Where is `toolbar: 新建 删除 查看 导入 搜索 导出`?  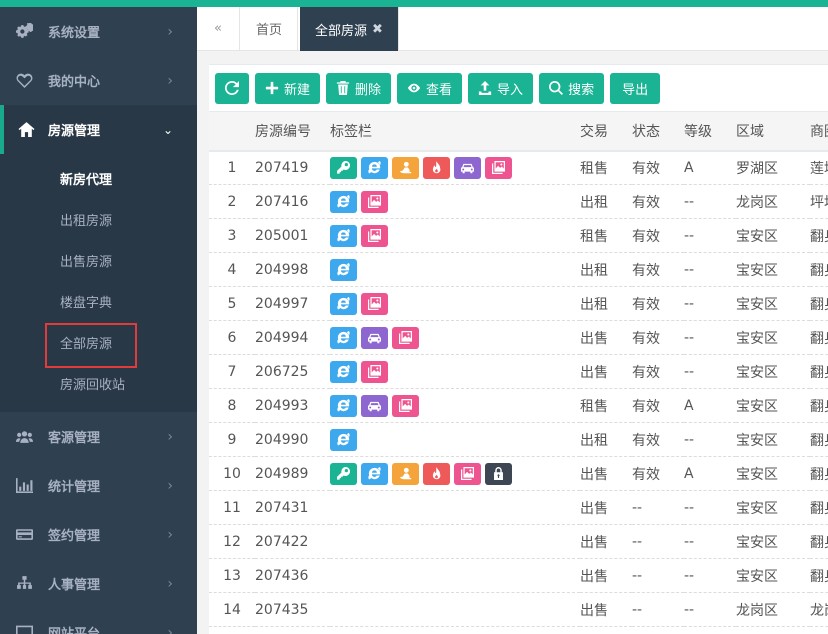
toolbar: 新建 删除 查看 导入 搜索 导出 is located at coordinates (518, 88).